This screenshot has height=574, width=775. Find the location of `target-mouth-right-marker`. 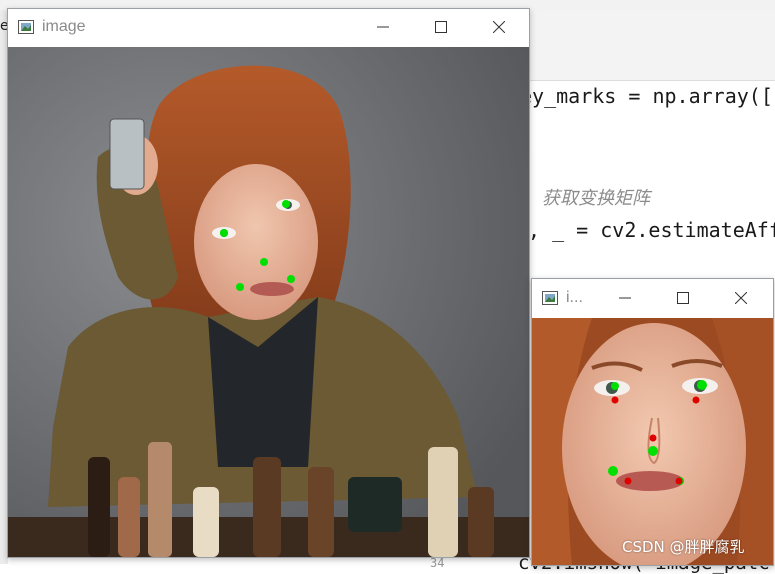

target-mouth-right-marker is located at coordinates (679, 481).